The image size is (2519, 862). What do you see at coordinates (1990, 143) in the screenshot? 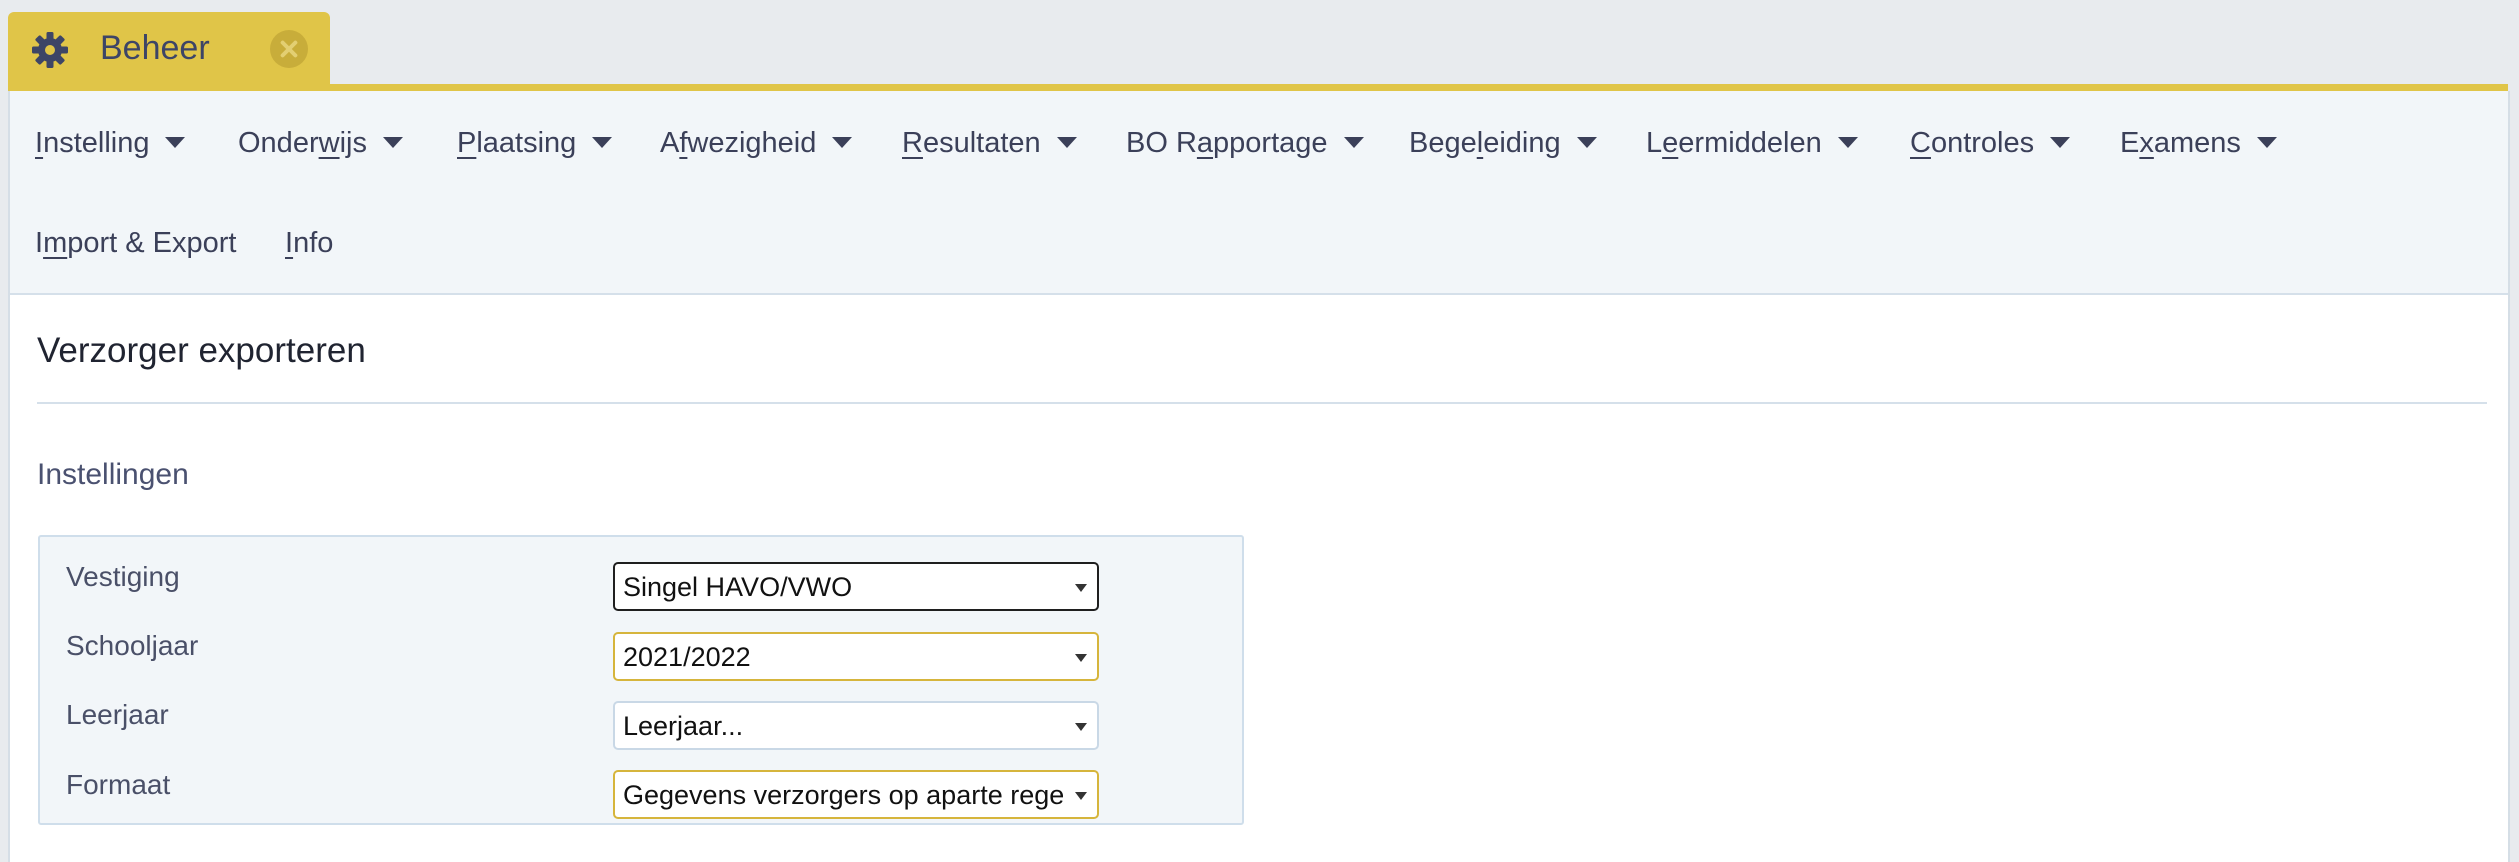
I see `menu-item-controles: Controles` at bounding box center [1990, 143].